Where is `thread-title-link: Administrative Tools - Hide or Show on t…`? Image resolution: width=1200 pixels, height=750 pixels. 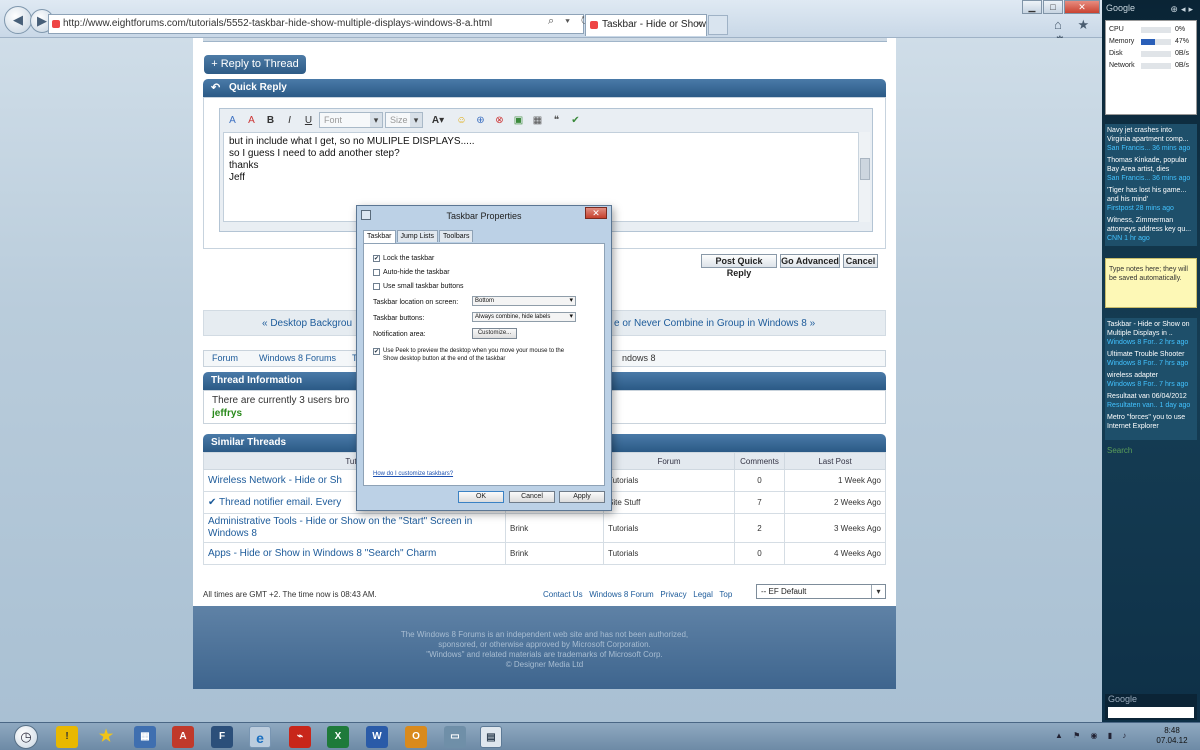
thread-title-link: Administrative Tools - Hide or Show on t… is located at coordinates (354, 528).